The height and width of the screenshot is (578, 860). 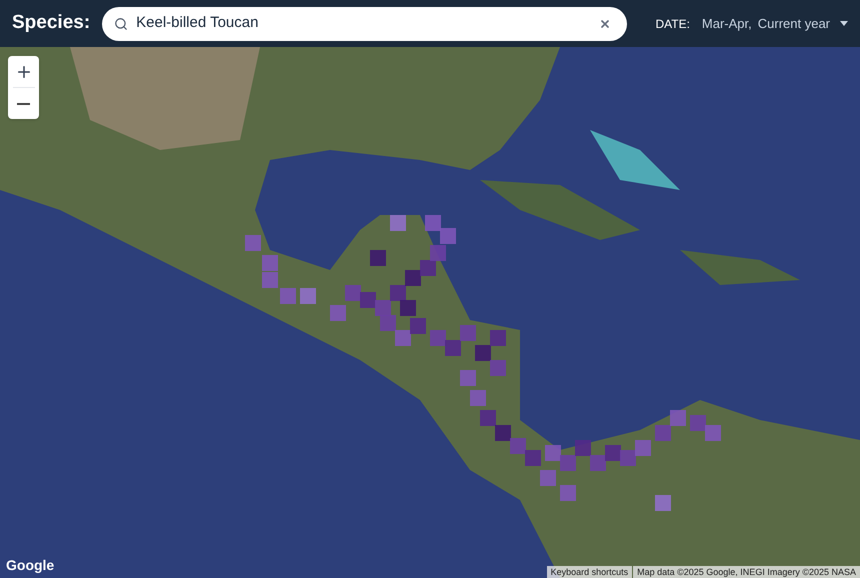 What do you see at coordinates (775, 24) in the screenshot?
I see `date-dropdown: Mar-Apr, Current year` at bounding box center [775, 24].